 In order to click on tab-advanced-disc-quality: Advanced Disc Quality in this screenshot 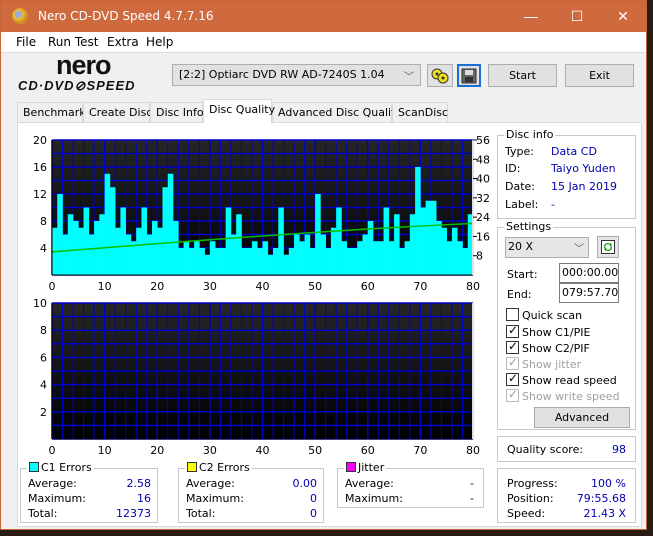, I will do `click(337, 112)`.